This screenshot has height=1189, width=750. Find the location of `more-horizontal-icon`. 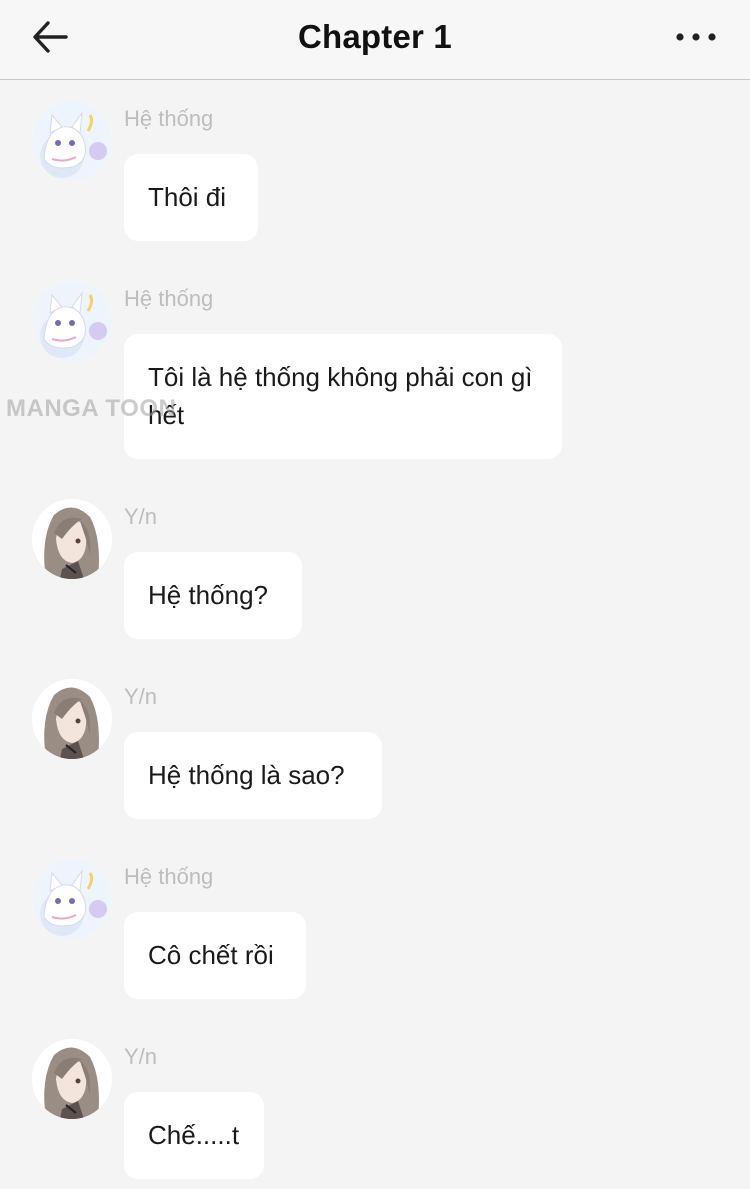

more-horizontal-icon is located at coordinates (696, 37).